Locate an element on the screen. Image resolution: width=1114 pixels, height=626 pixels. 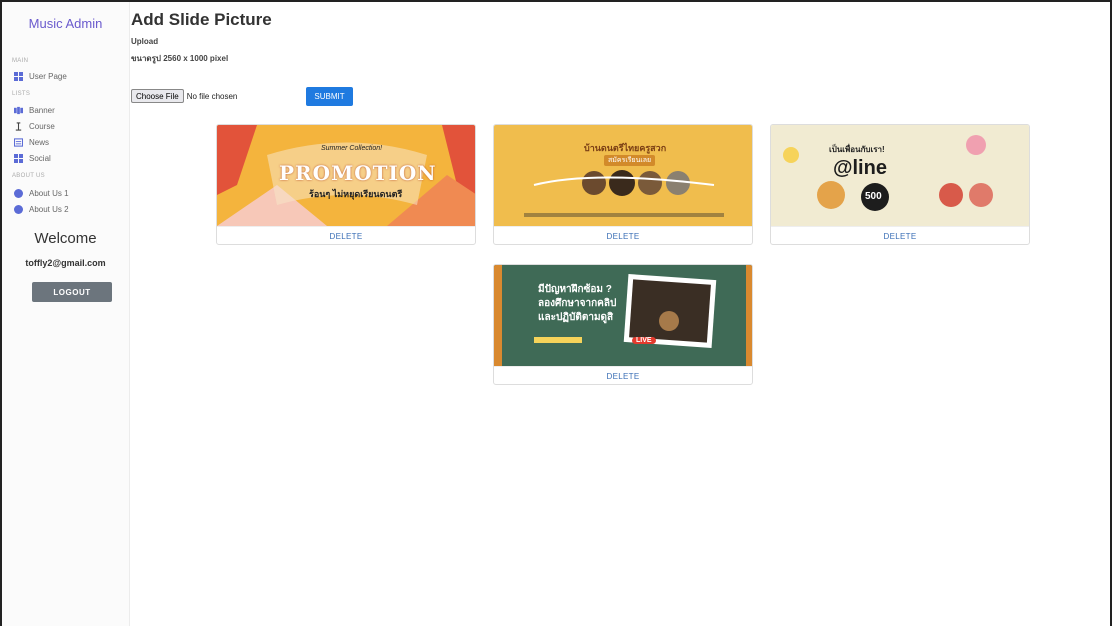
line-brand: @line is located at coordinates (860, 168).